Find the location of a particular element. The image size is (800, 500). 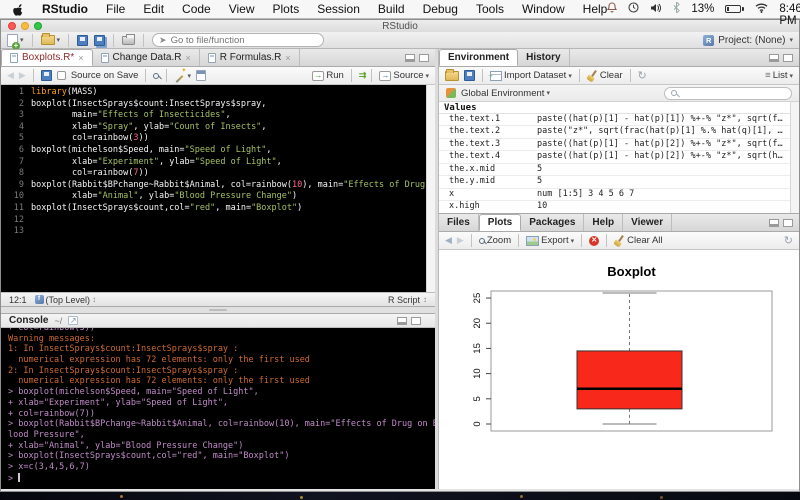

menu-item-session: Session is located at coordinates (338, 9).